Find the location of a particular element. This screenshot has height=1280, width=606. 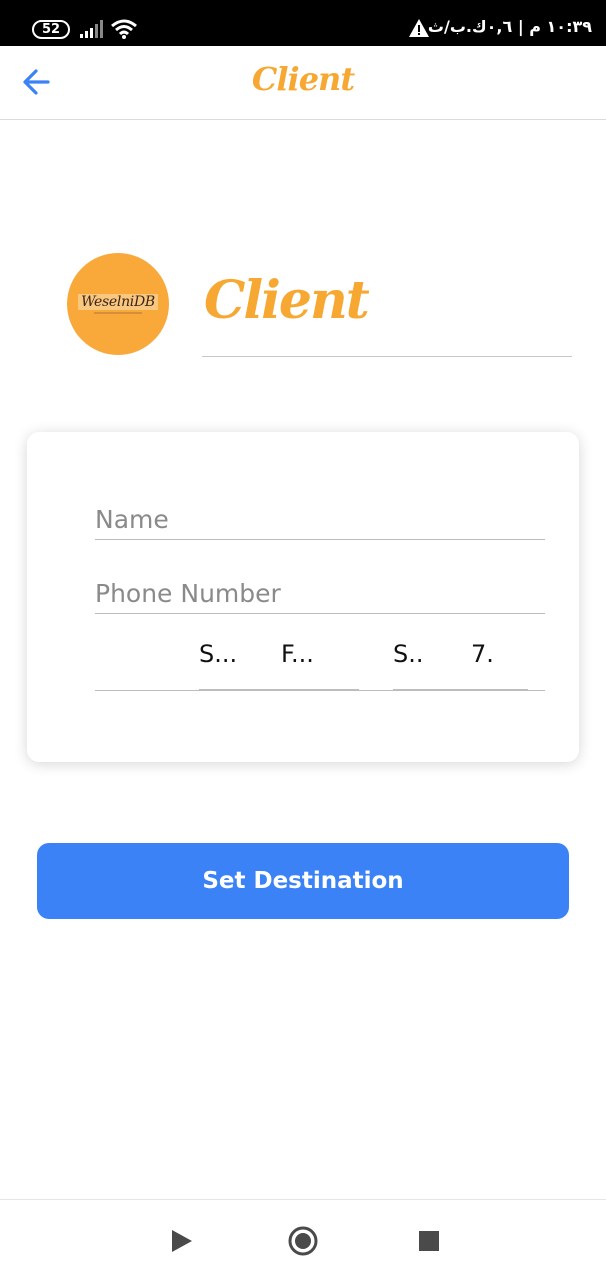

client-heading: Client is located at coordinates (287, 300).